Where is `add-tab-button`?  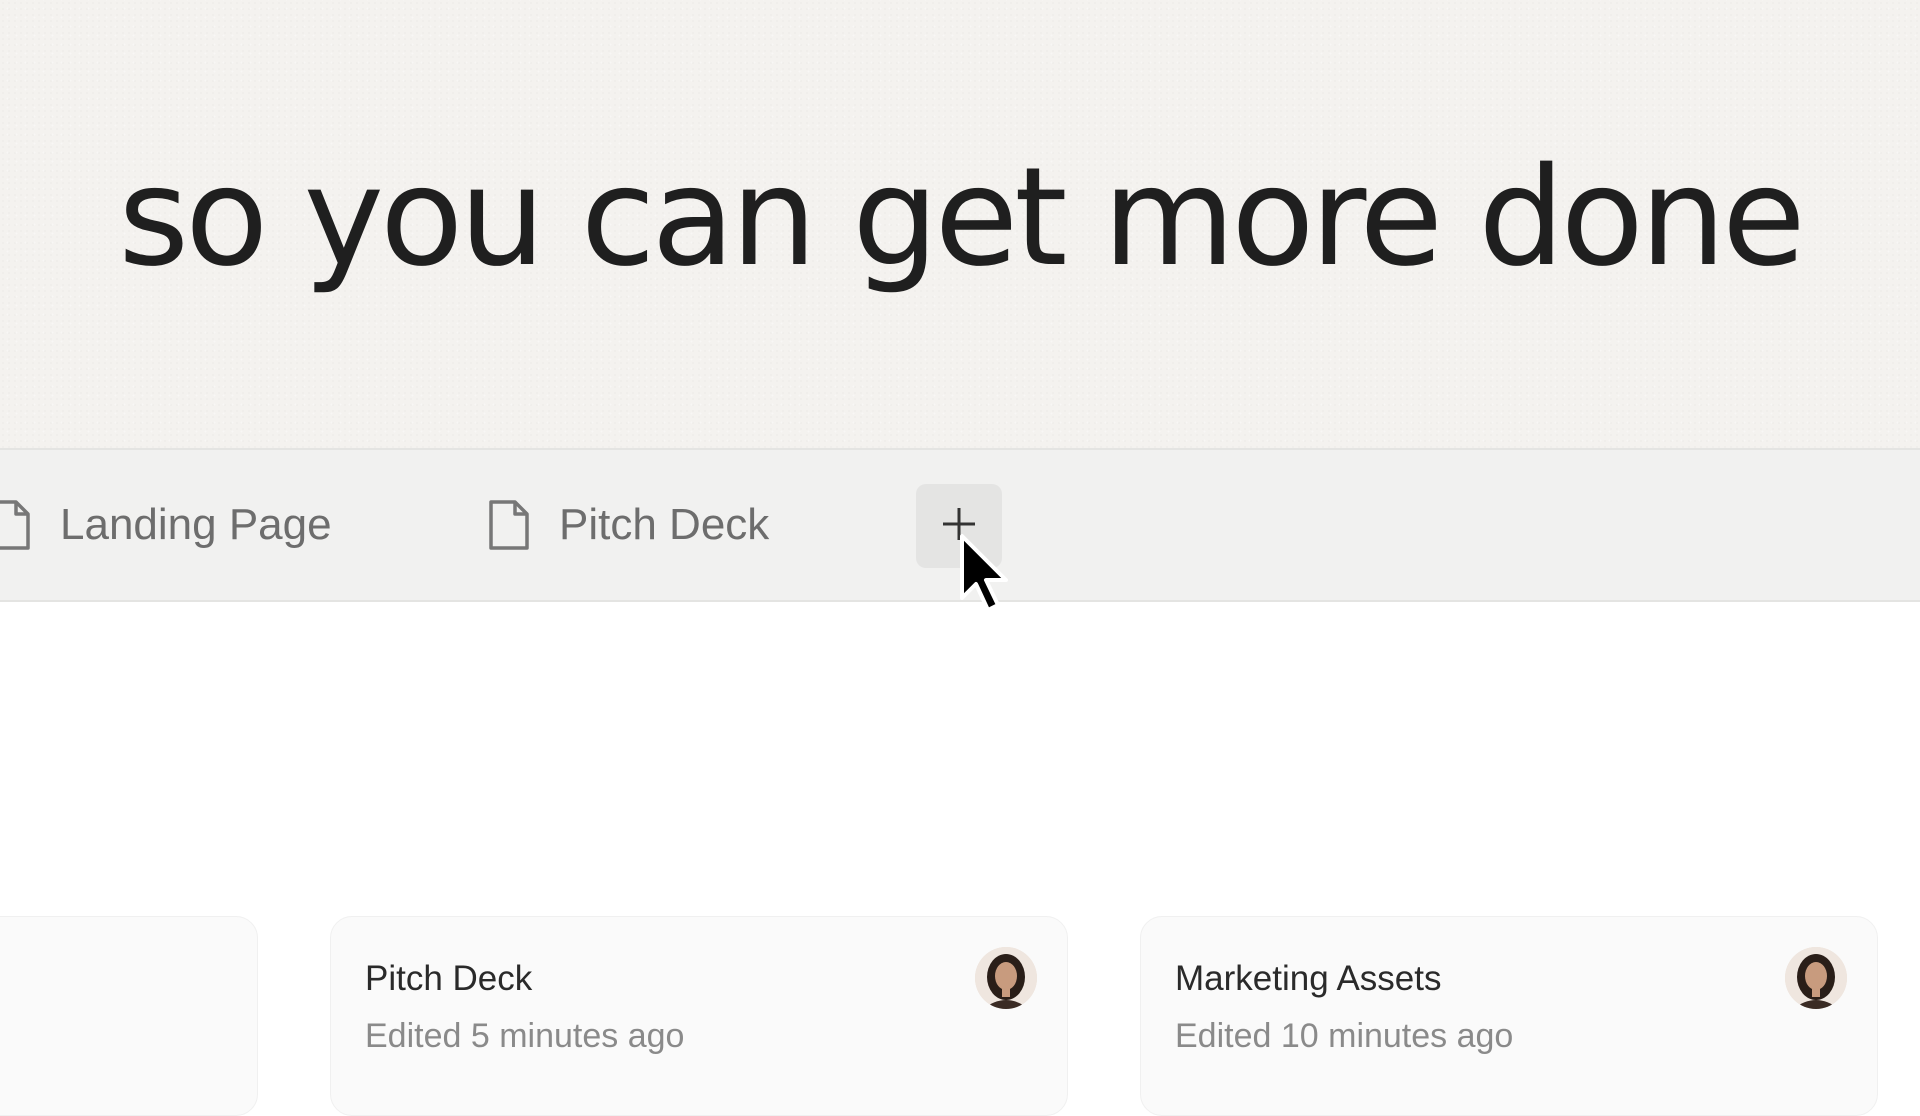
add-tab-button is located at coordinates (959, 526).